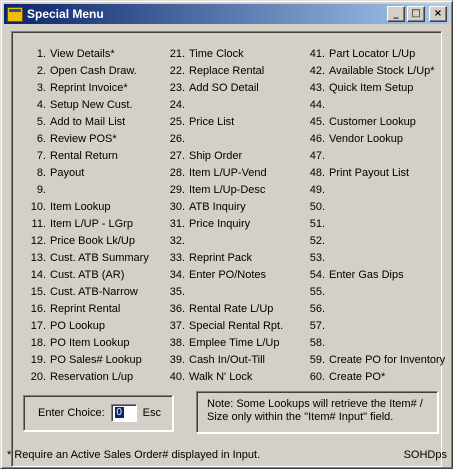 Image resolution: width=457 pixels, height=473 pixels. Describe the element at coordinates (237, 292) in the screenshot. I see `menu-item: 35.` at that location.